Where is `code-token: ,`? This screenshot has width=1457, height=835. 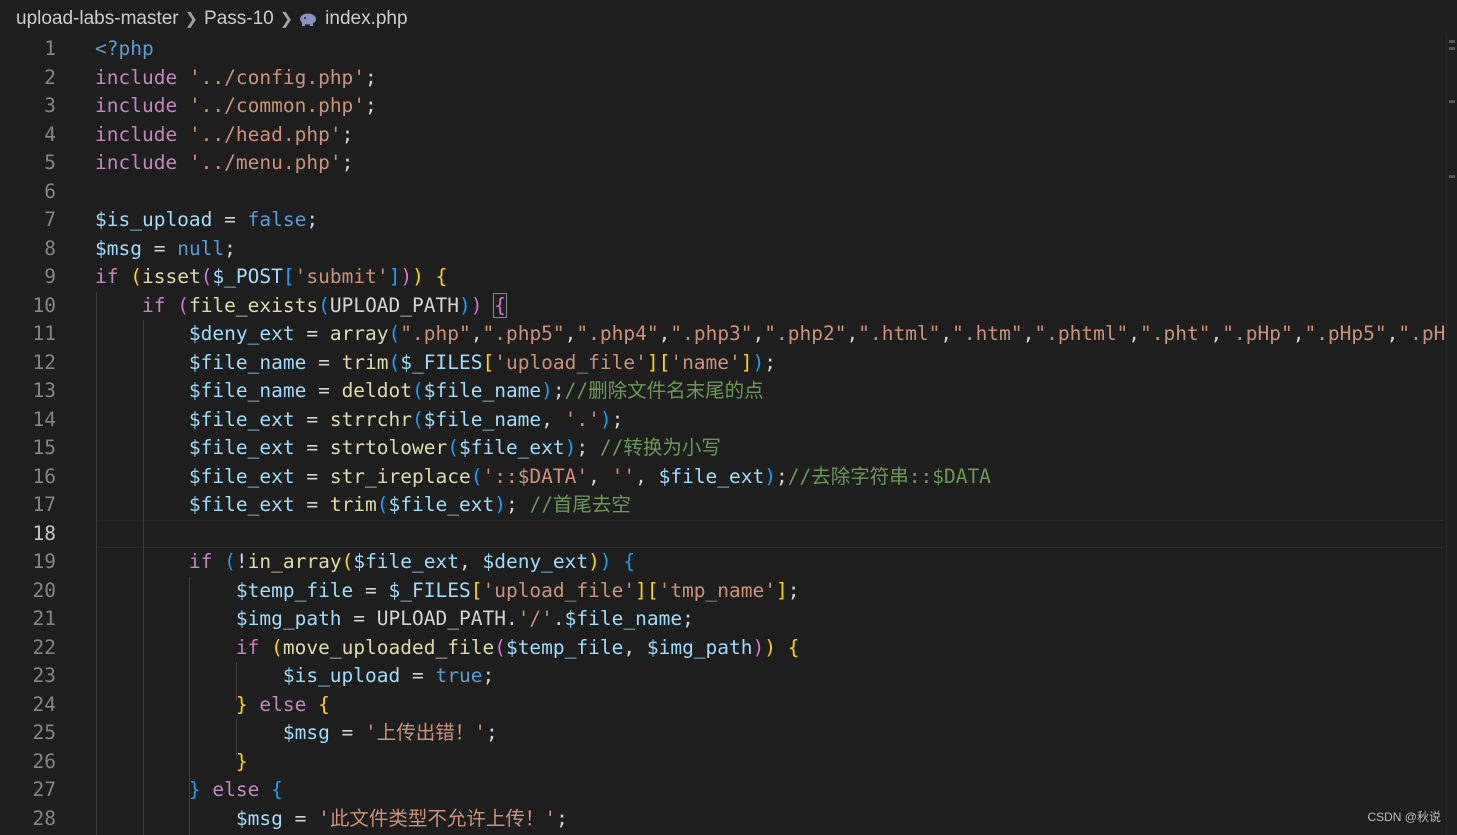
code-token: , is located at coordinates (635, 647).